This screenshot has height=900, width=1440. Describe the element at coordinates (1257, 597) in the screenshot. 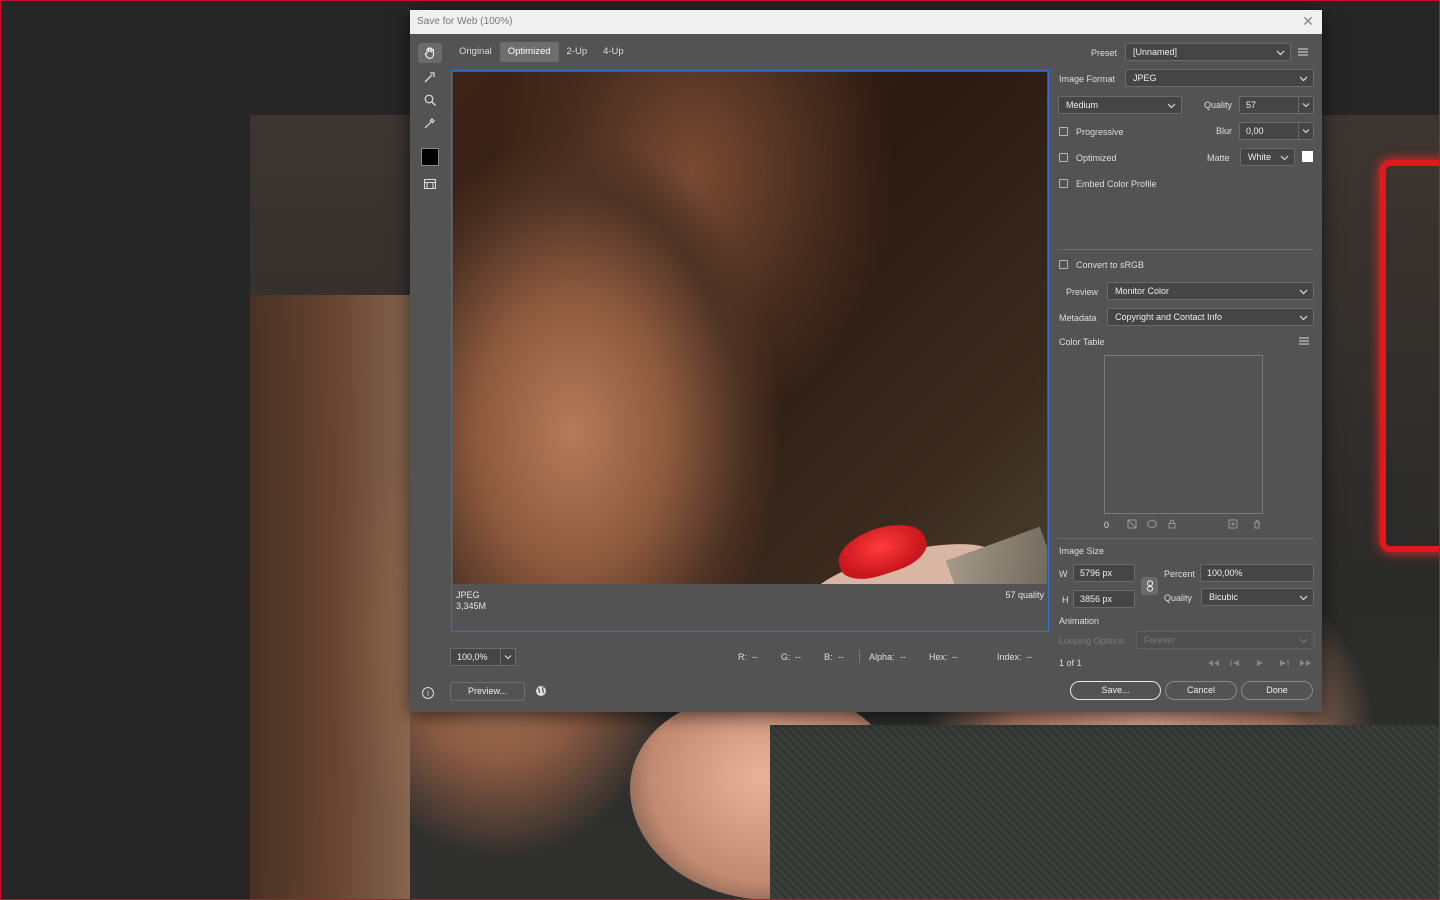

I see `resample-quality-select: Bicubic` at that location.